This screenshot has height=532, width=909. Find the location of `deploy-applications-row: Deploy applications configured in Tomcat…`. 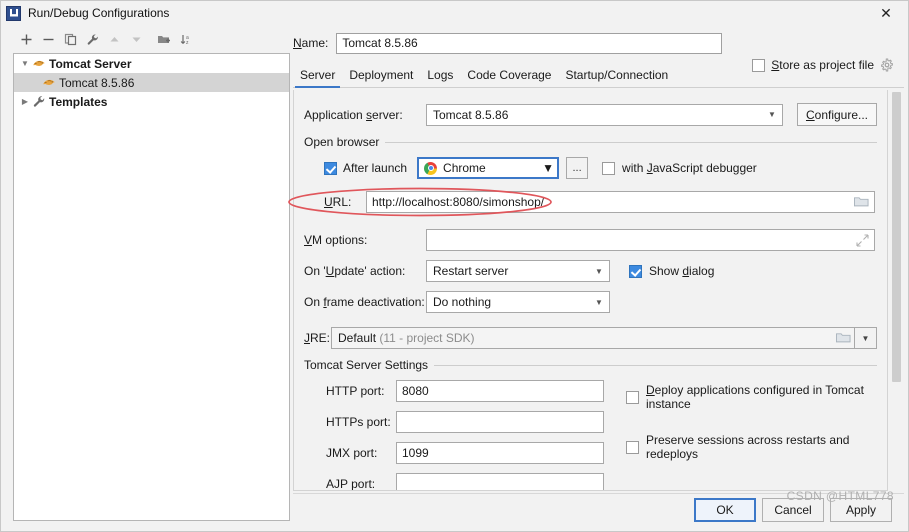

deploy-applications-row: Deploy applications configured in Tomcat… is located at coordinates (751, 397).